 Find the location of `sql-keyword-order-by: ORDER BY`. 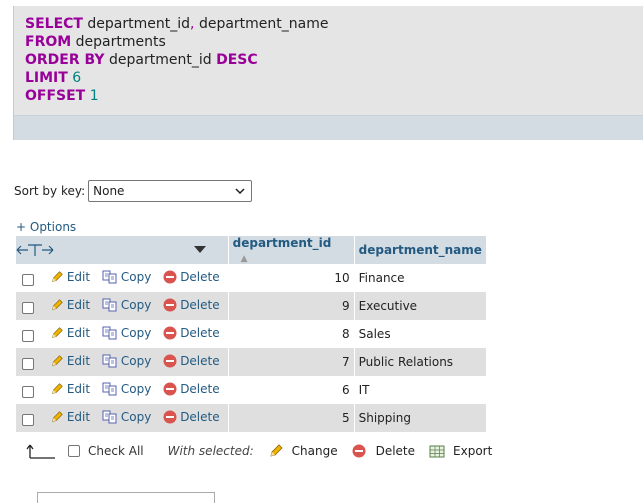

sql-keyword-order-by: ORDER BY is located at coordinates (65, 60).